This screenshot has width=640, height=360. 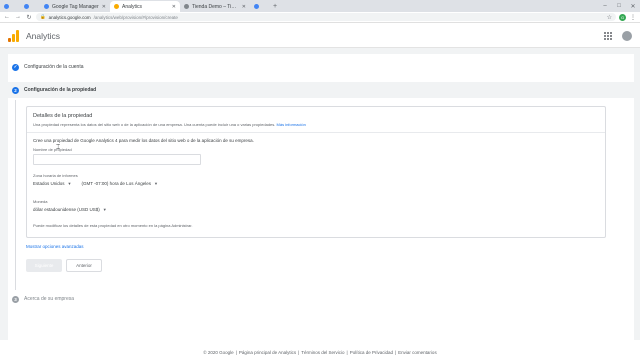 I want to click on copyright-text: © 2020 Google, so click(x=218, y=352).